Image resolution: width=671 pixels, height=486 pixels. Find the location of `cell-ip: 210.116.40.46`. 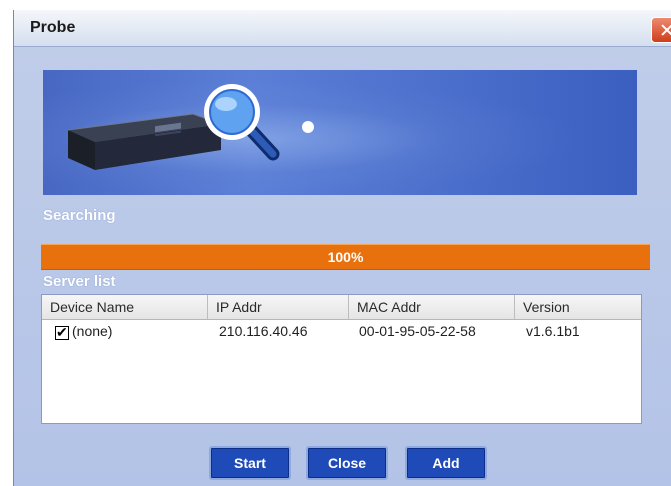

cell-ip: 210.116.40.46 is located at coordinates (263, 331).